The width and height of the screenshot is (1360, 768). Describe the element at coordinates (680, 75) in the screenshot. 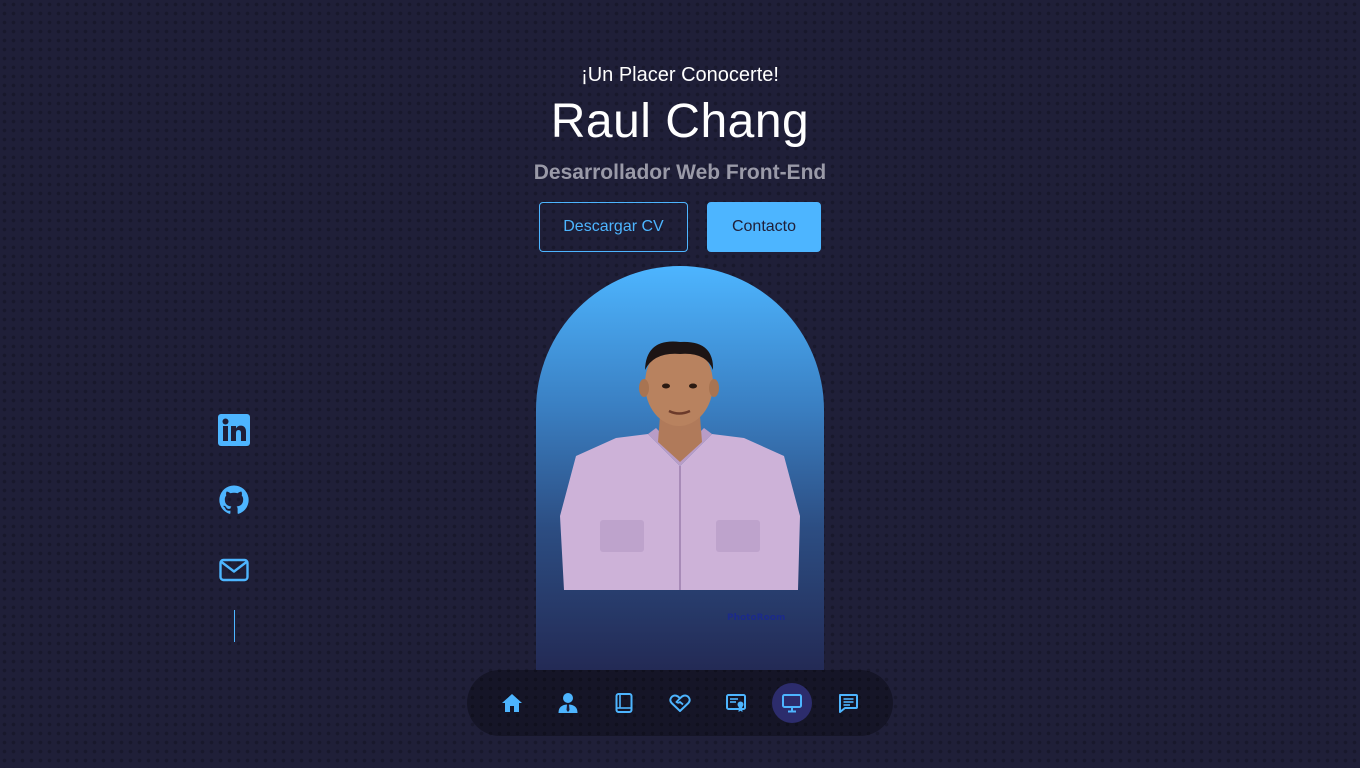

I see `greeting: ¡Un Placer Conocerte!` at that location.